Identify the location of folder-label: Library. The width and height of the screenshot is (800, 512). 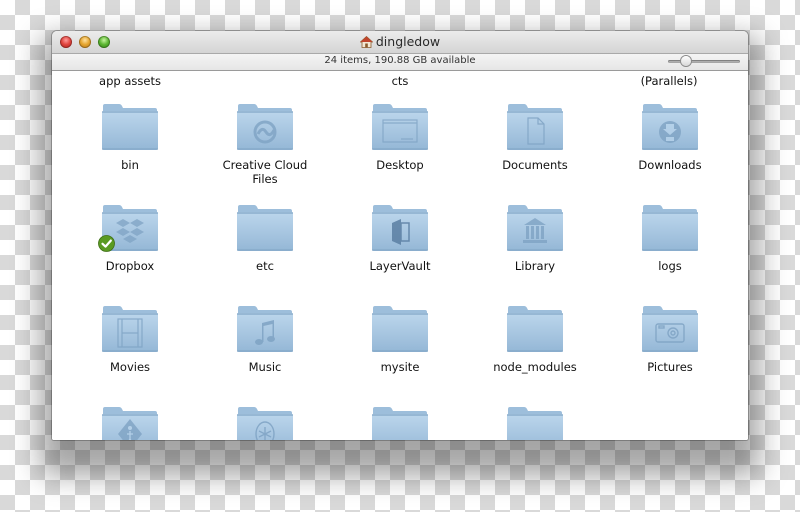
(535, 266).